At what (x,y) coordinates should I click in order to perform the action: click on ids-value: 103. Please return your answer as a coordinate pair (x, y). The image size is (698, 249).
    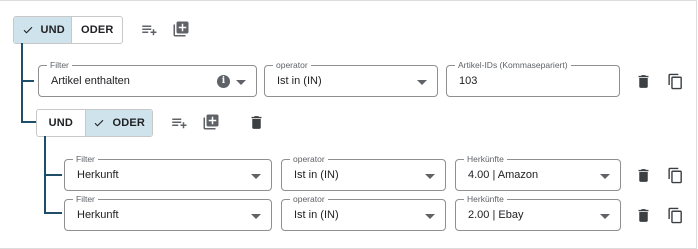
    Looking at the image, I should click on (468, 81).